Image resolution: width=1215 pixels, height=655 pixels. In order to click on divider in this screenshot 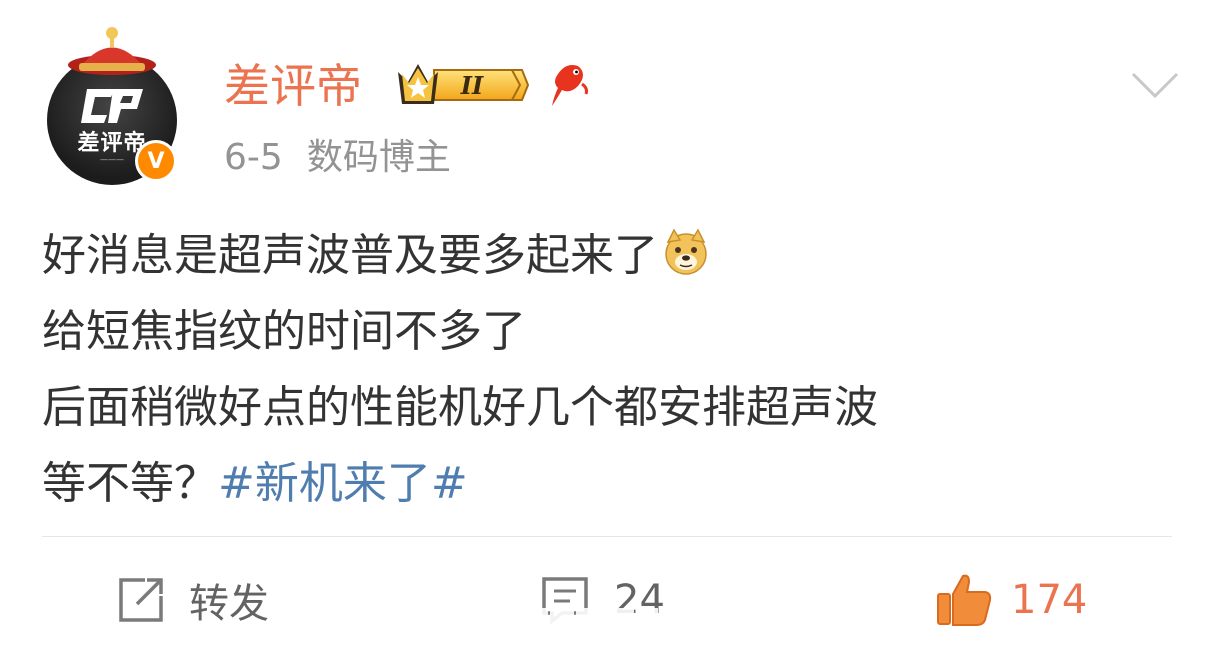, I will do `click(607, 536)`.